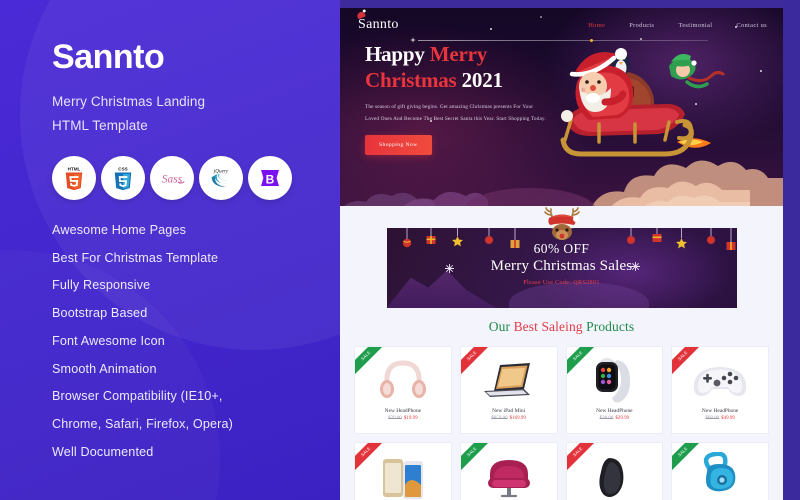 Image resolution: width=800 pixels, height=500 pixels. Describe the element at coordinates (610, 326) in the screenshot. I see `products-heading-products: Products` at that location.